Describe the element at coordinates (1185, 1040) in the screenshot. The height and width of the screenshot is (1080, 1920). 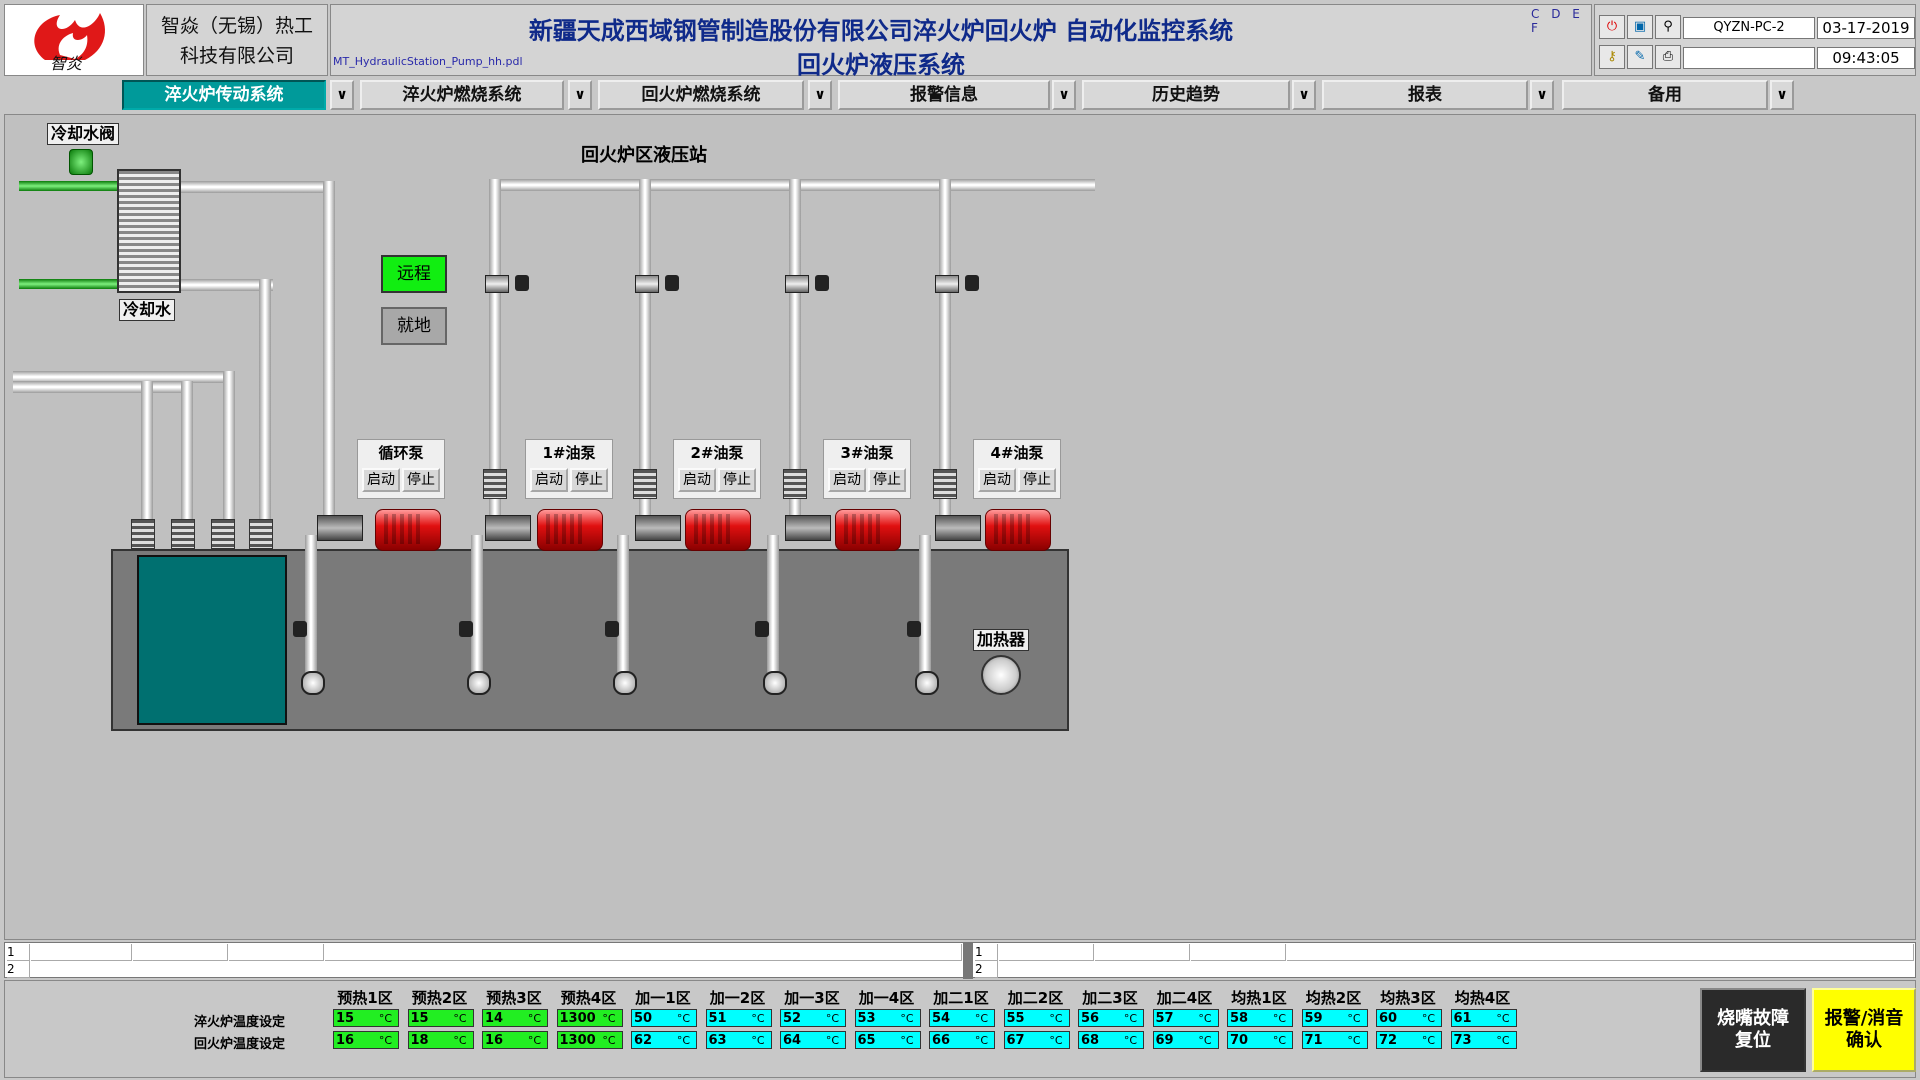
I see `temp-setpoint-field: 69 °C` at that location.